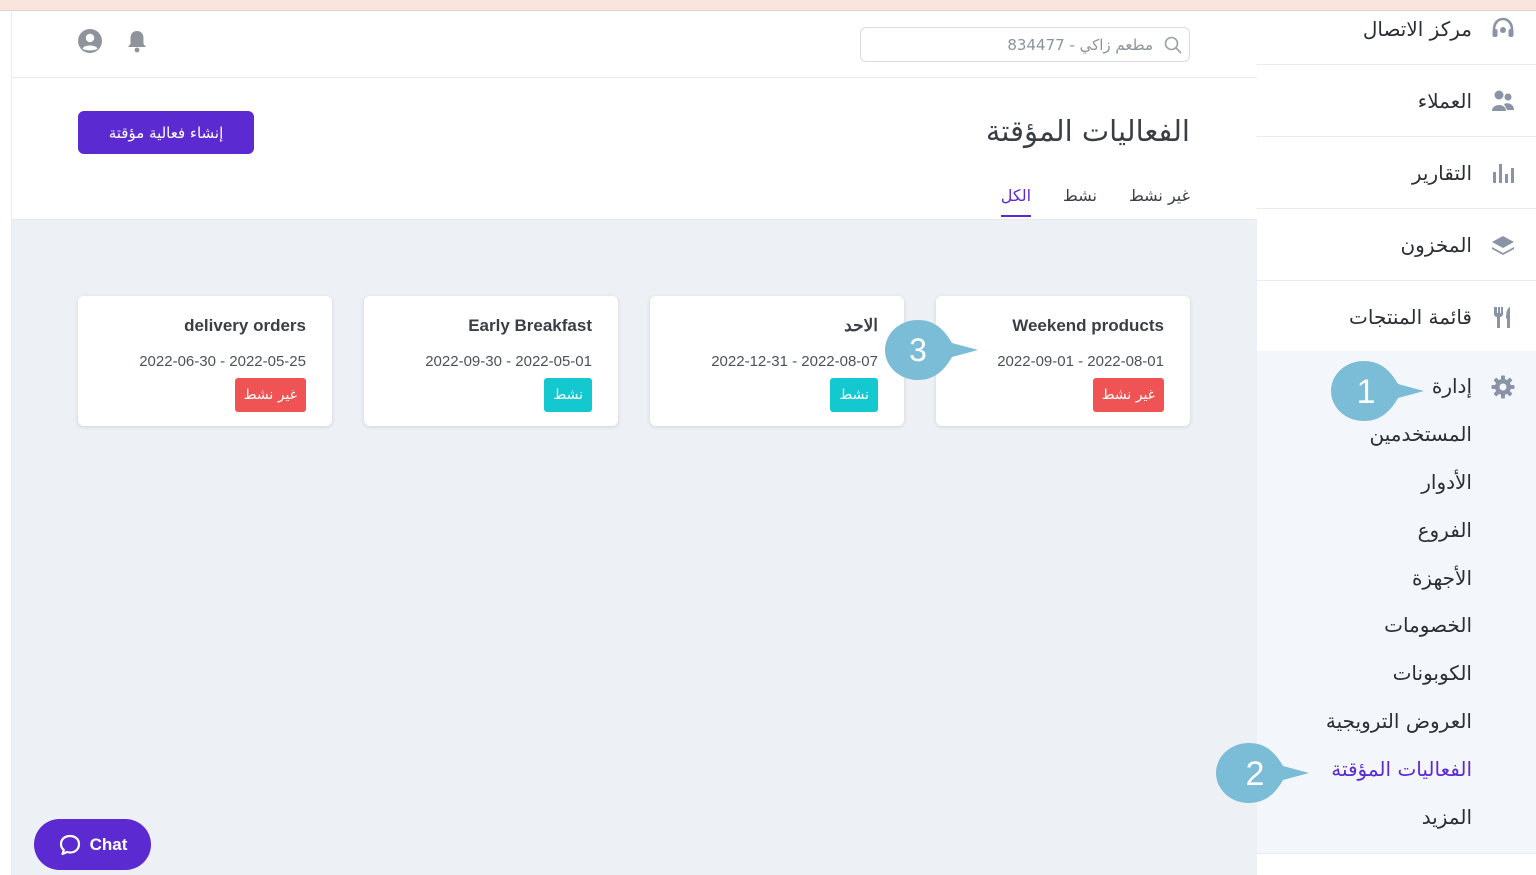 Image resolution: width=1536 pixels, height=875 pixels. I want to click on callout-number: 3, so click(918, 350).